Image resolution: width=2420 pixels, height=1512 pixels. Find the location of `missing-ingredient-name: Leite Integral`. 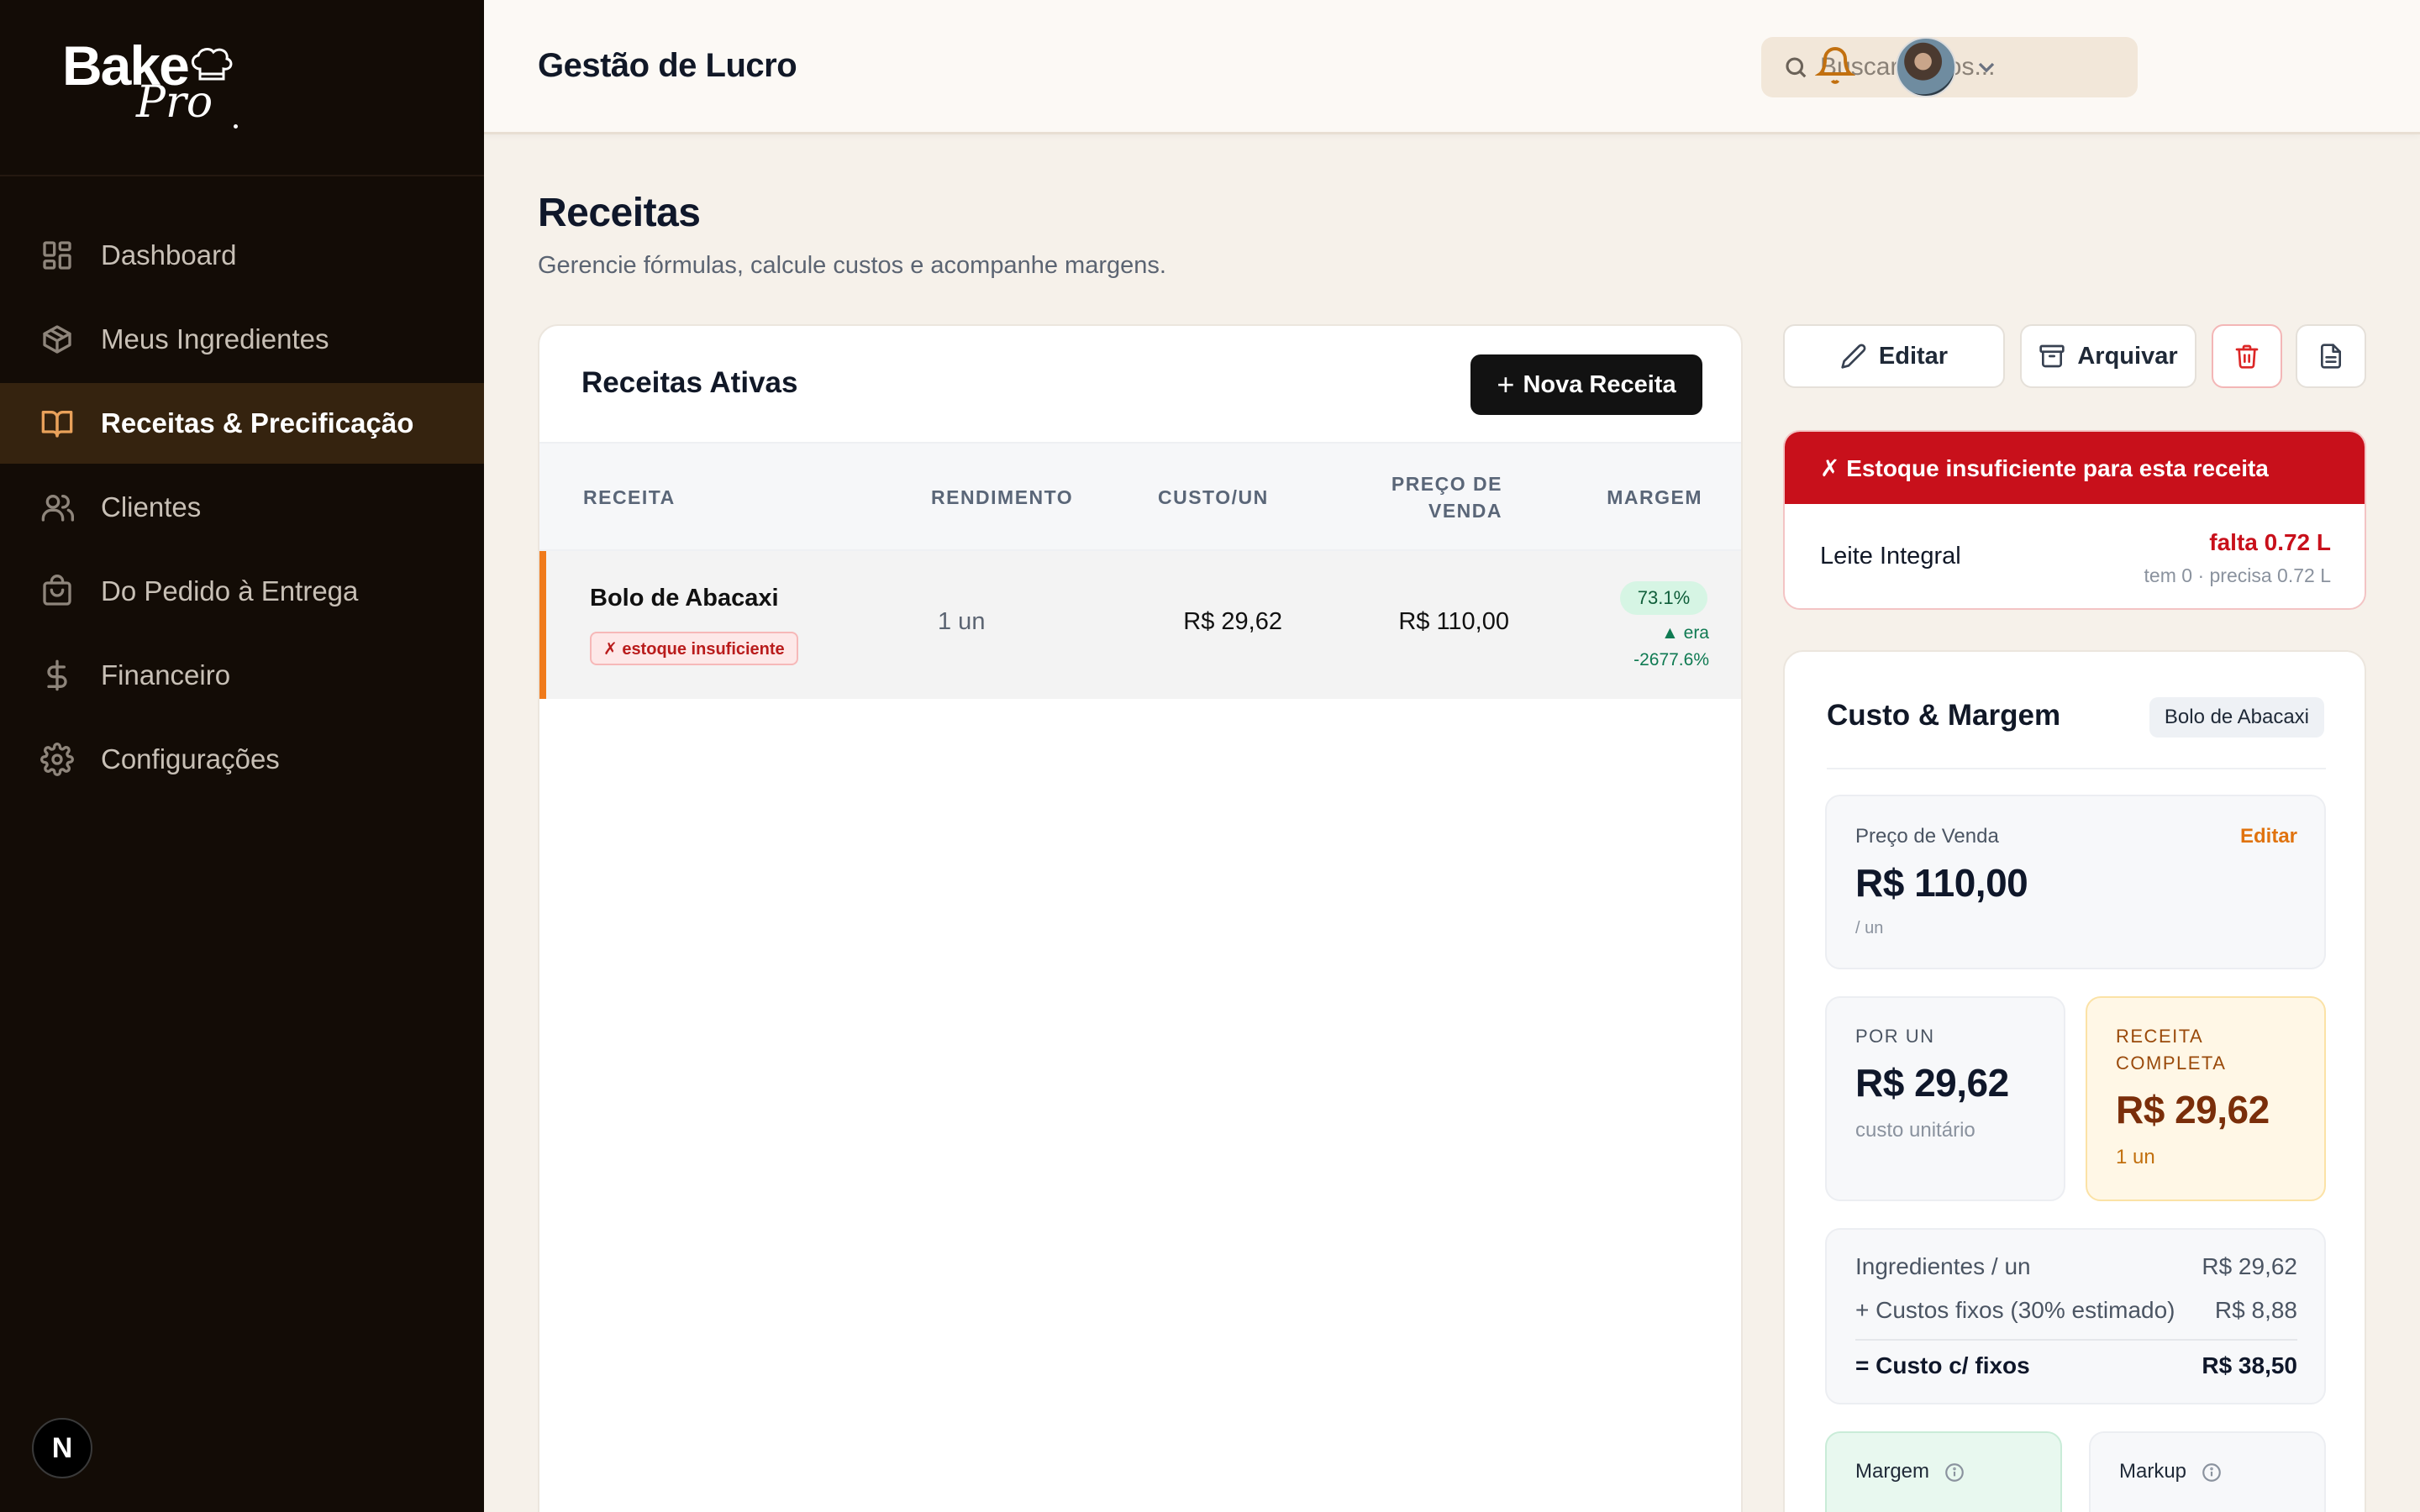

missing-ingredient-name: Leite Integral is located at coordinates (1890, 556).